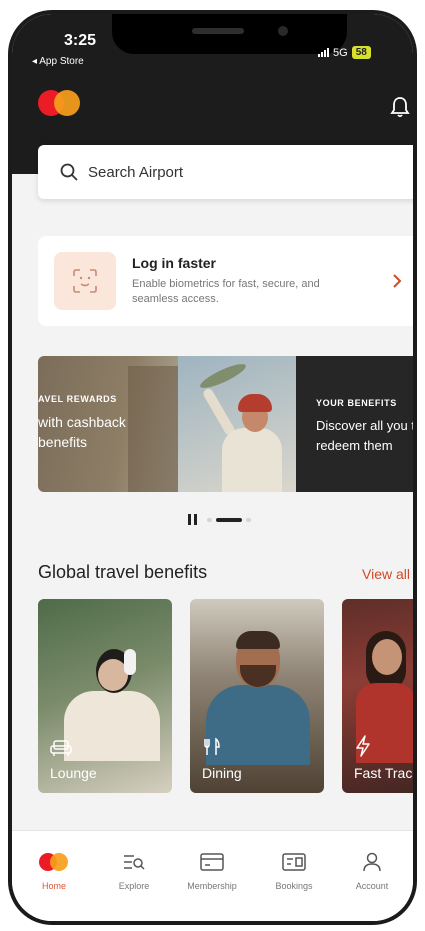 The image size is (425, 931). What do you see at coordinates (377, 696) in the screenshot?
I see `benefit-card-fast-track: Fast Track` at bounding box center [377, 696].